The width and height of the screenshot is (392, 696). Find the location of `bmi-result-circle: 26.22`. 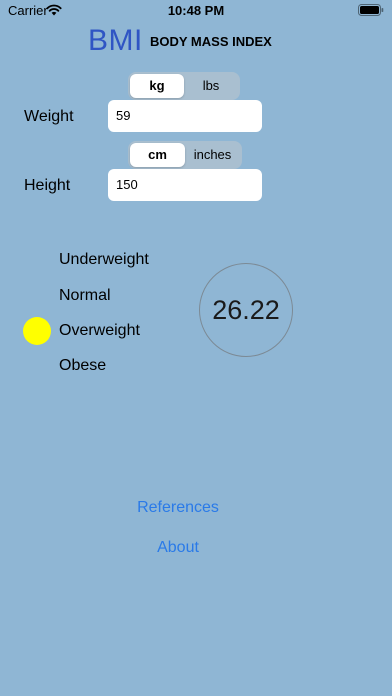

bmi-result-circle: 26.22 is located at coordinates (246, 310).